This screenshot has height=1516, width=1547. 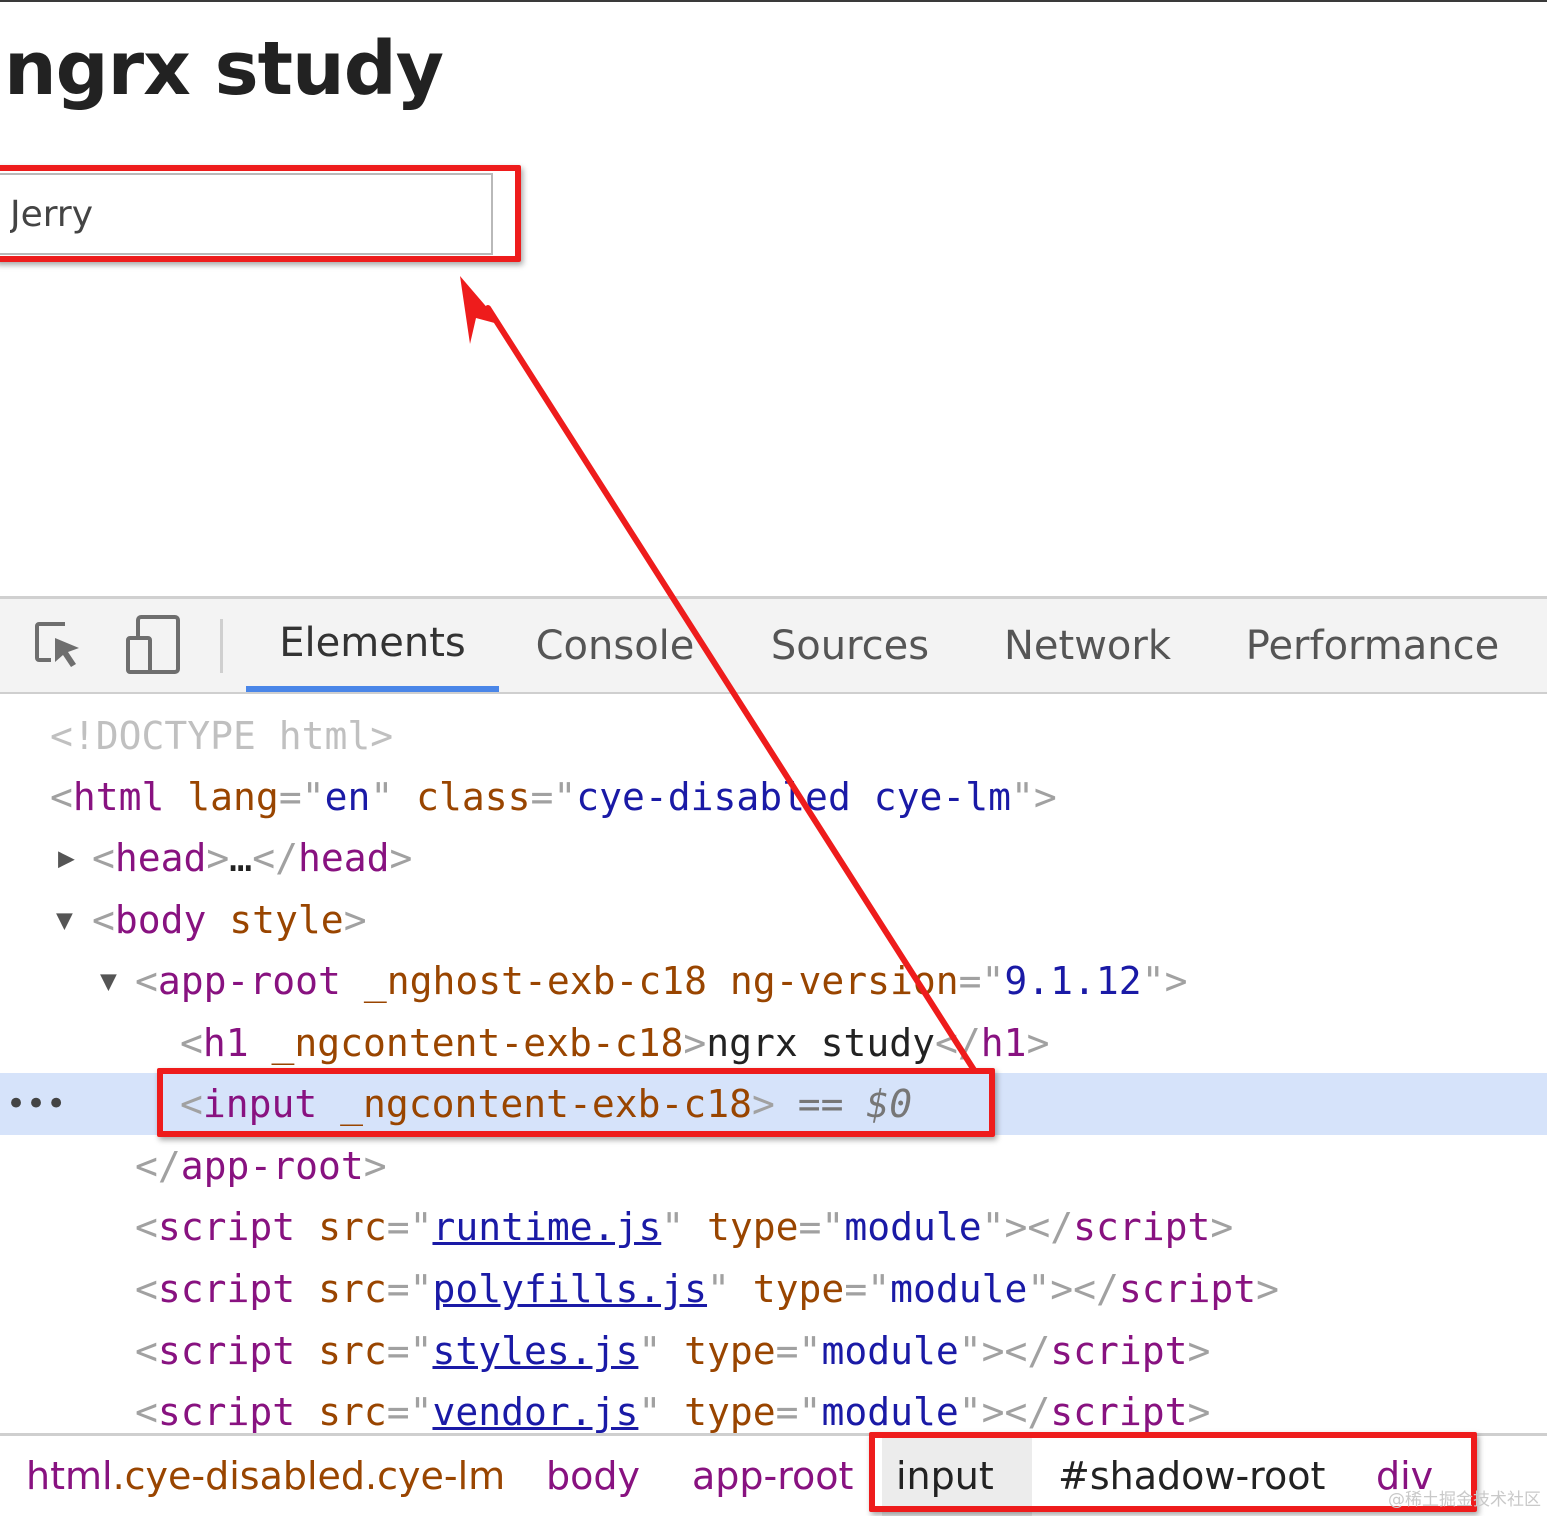 What do you see at coordinates (224, 69) in the screenshot?
I see `page-title: ngrx study` at bounding box center [224, 69].